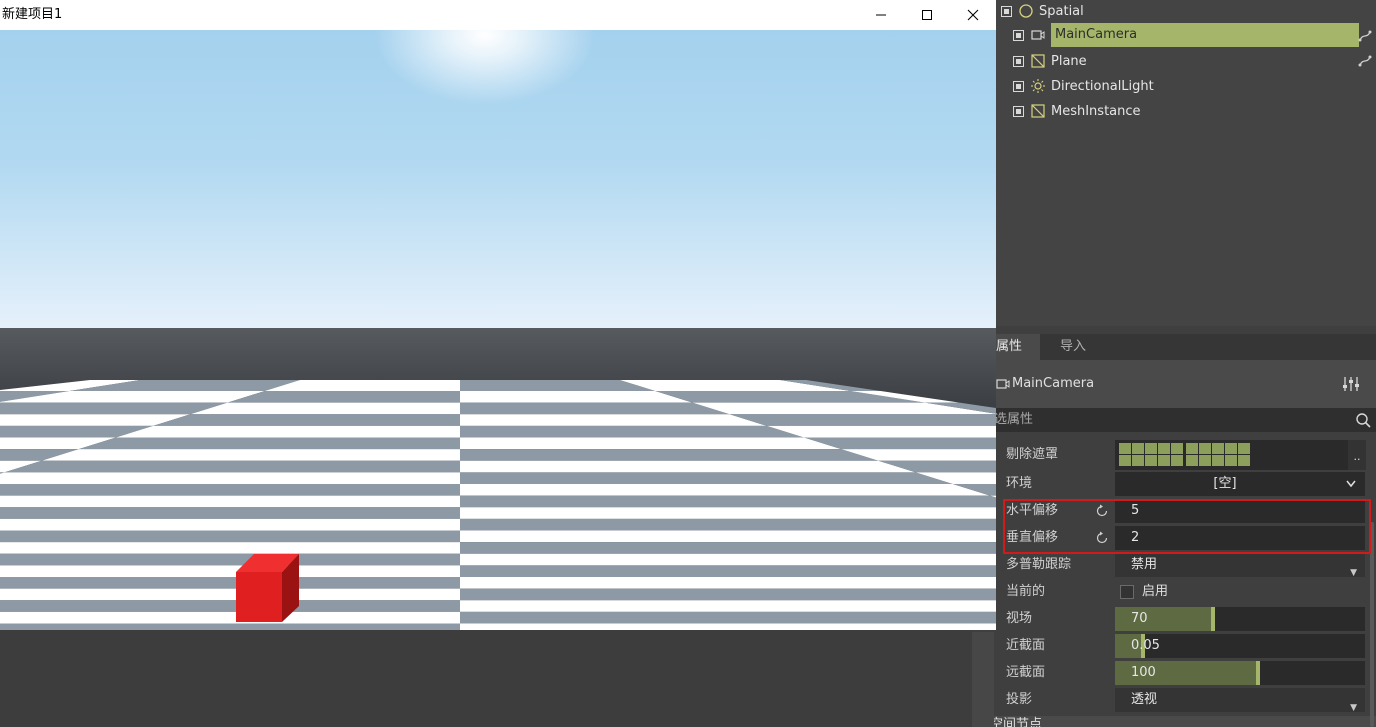  Describe the element at coordinates (1102, 86) in the screenshot. I see `tree-item-label: DirectionalLight` at that location.